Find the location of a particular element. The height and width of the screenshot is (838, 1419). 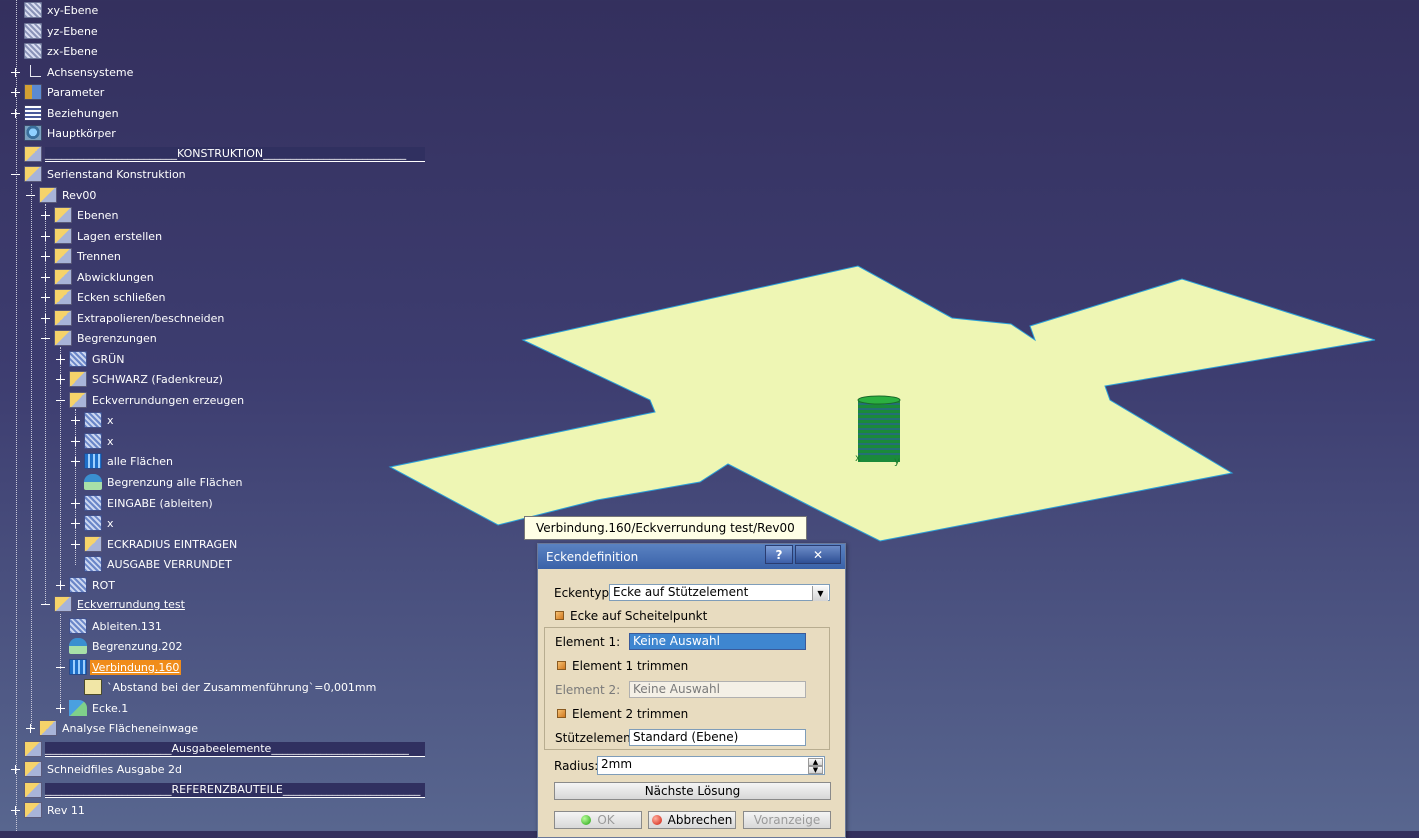

tree-item-label: Schneidfiles Ausgabe 2d is located at coordinates (114, 769).